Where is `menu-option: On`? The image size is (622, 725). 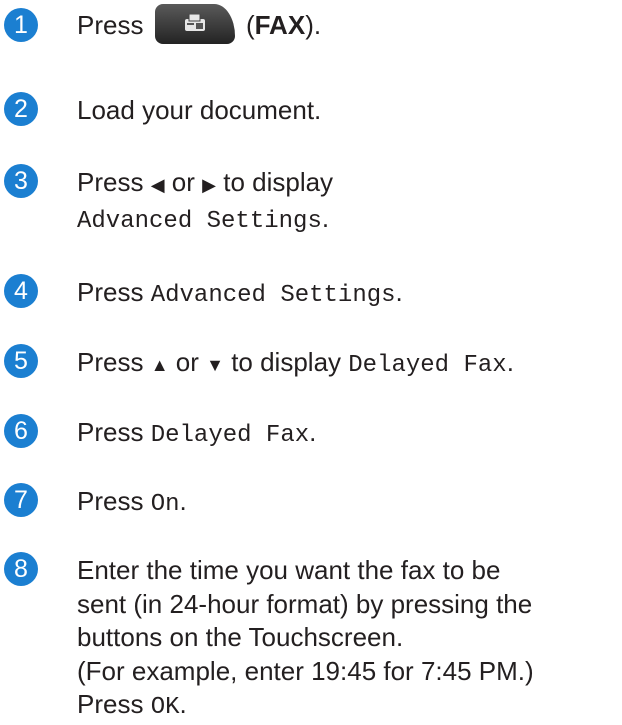 menu-option: On is located at coordinates (165, 504).